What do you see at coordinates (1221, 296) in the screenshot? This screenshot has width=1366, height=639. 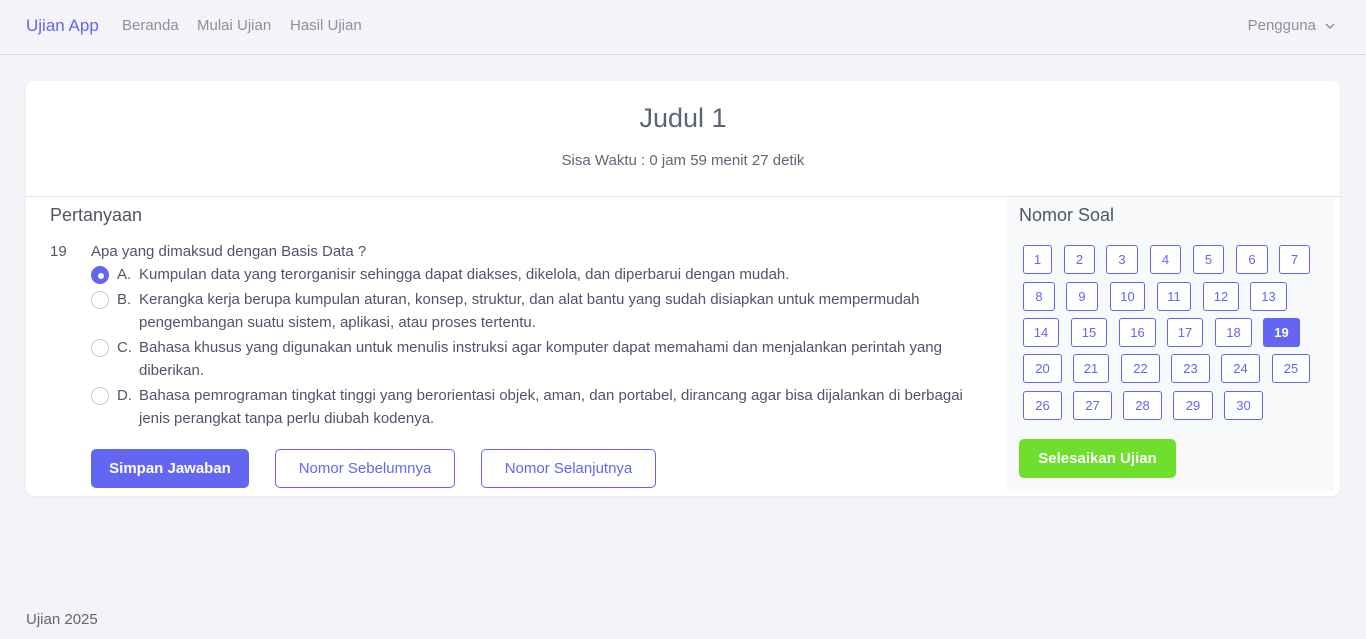 I see `question-number-button: 12` at bounding box center [1221, 296].